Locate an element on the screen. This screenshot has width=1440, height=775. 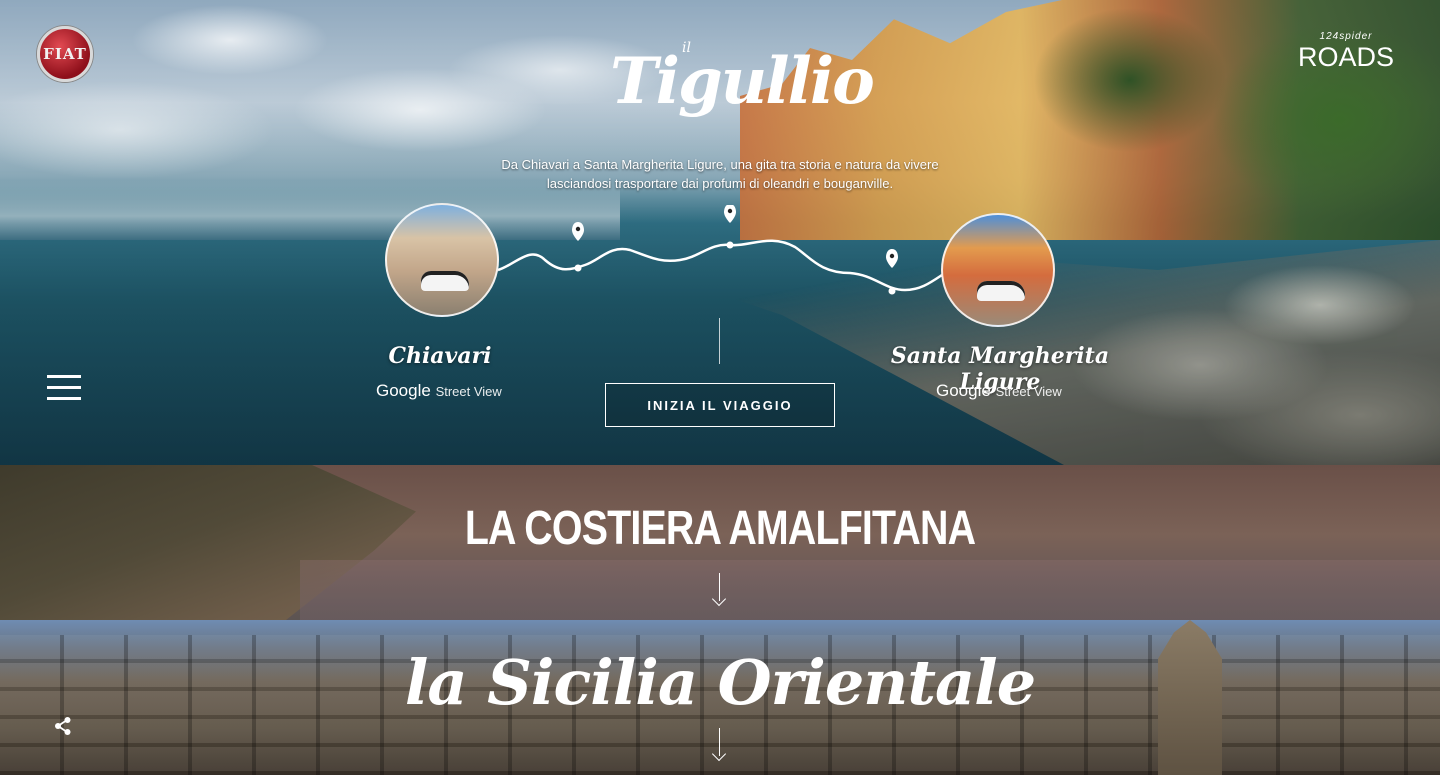
page-title: il Tigullio is located at coordinates (742, 90).